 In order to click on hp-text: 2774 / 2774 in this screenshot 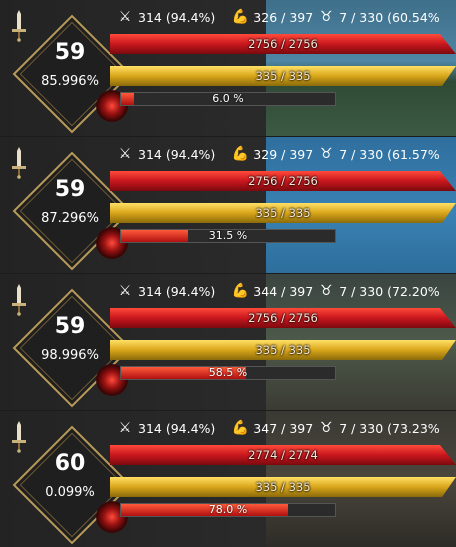, I will do `click(283, 455)`.